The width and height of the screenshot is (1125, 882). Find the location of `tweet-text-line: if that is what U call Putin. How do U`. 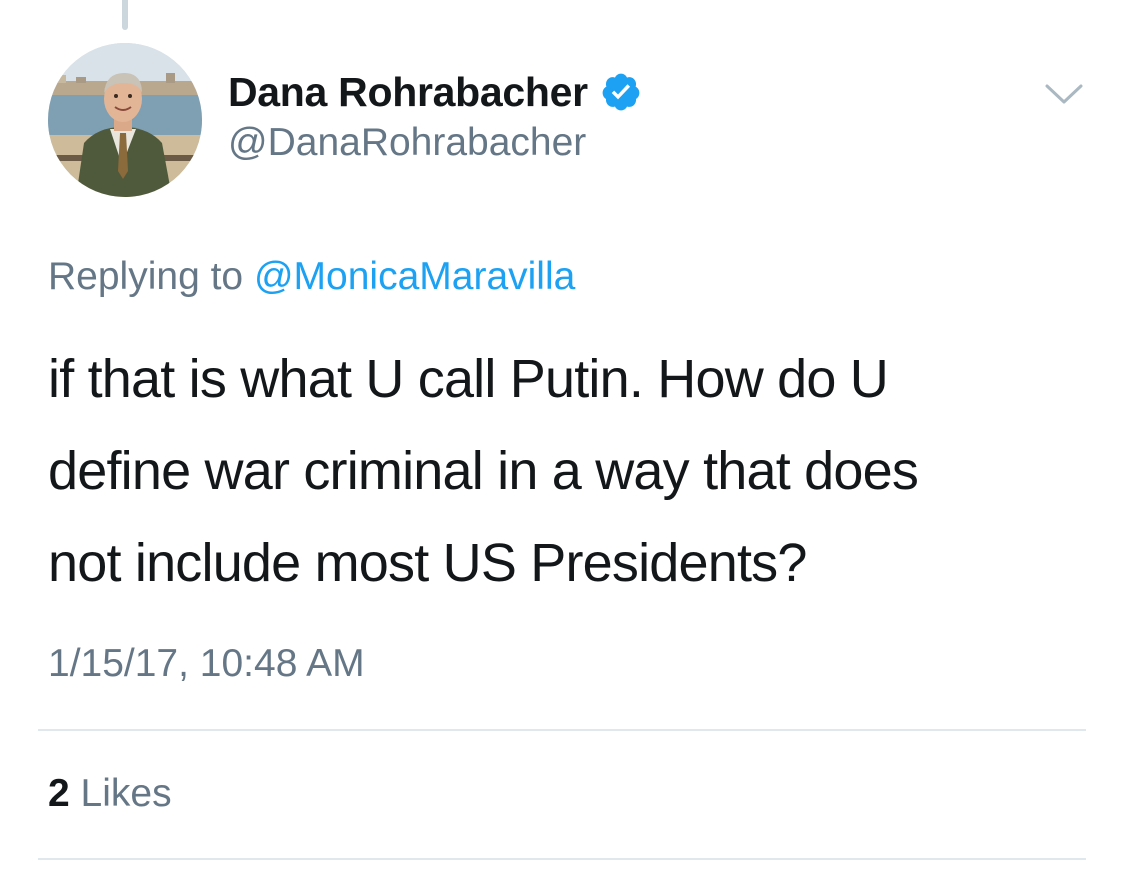

tweet-text-line: if that is what U call Putin. How do U is located at coordinates (468, 379).